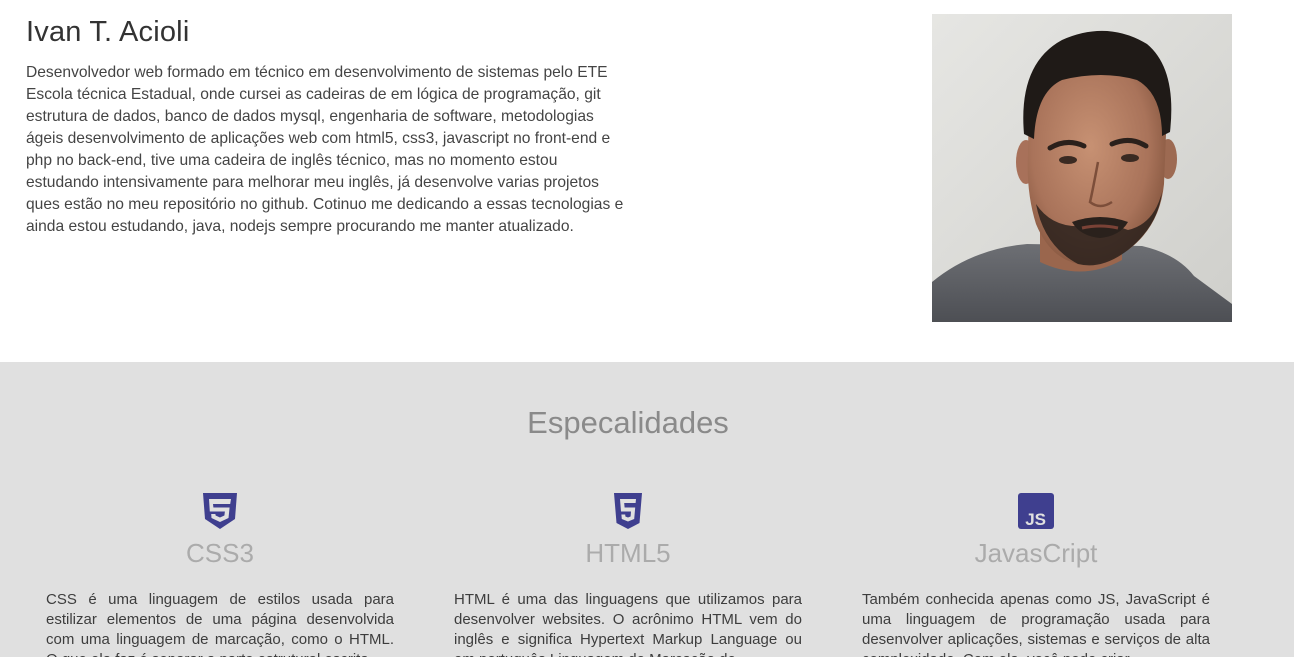 Image resolution: width=1294 pixels, height=657 pixels. Describe the element at coordinates (628, 511) in the screenshot. I see `html5-icon` at that location.